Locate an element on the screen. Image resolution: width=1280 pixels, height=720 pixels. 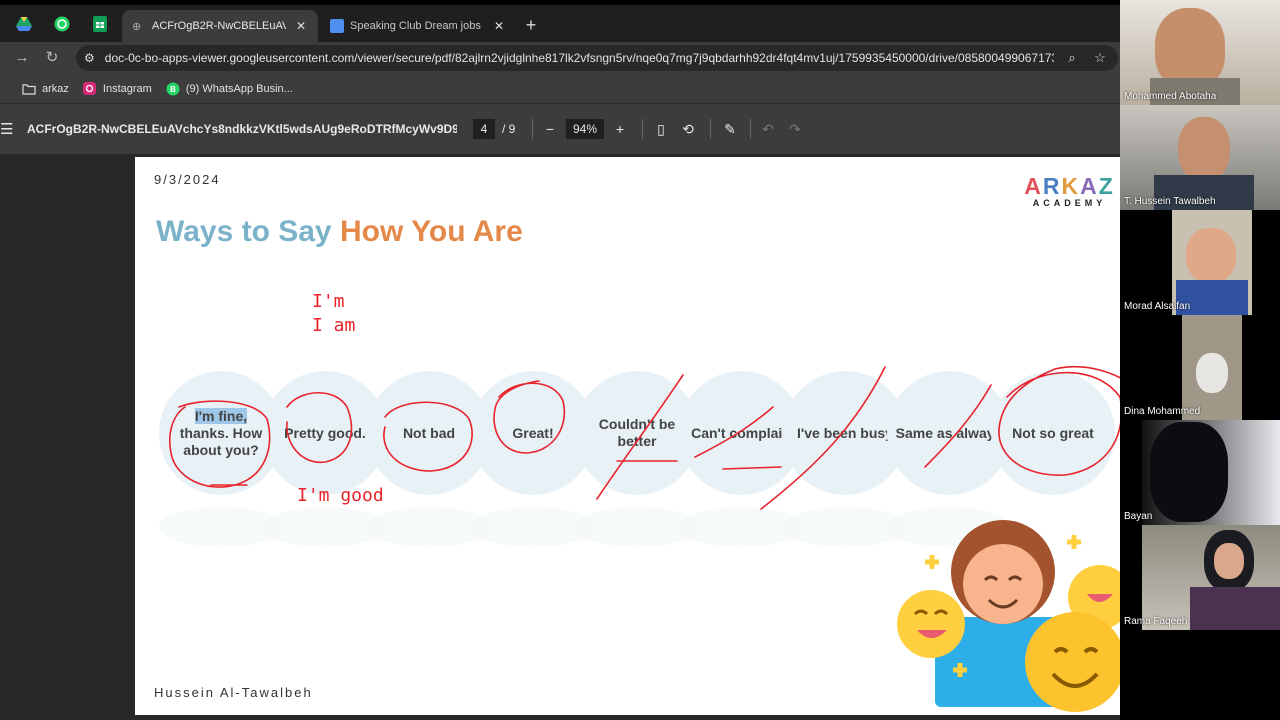
participant-tile: Rama Faqeeh is located at coordinates (1200, 577).